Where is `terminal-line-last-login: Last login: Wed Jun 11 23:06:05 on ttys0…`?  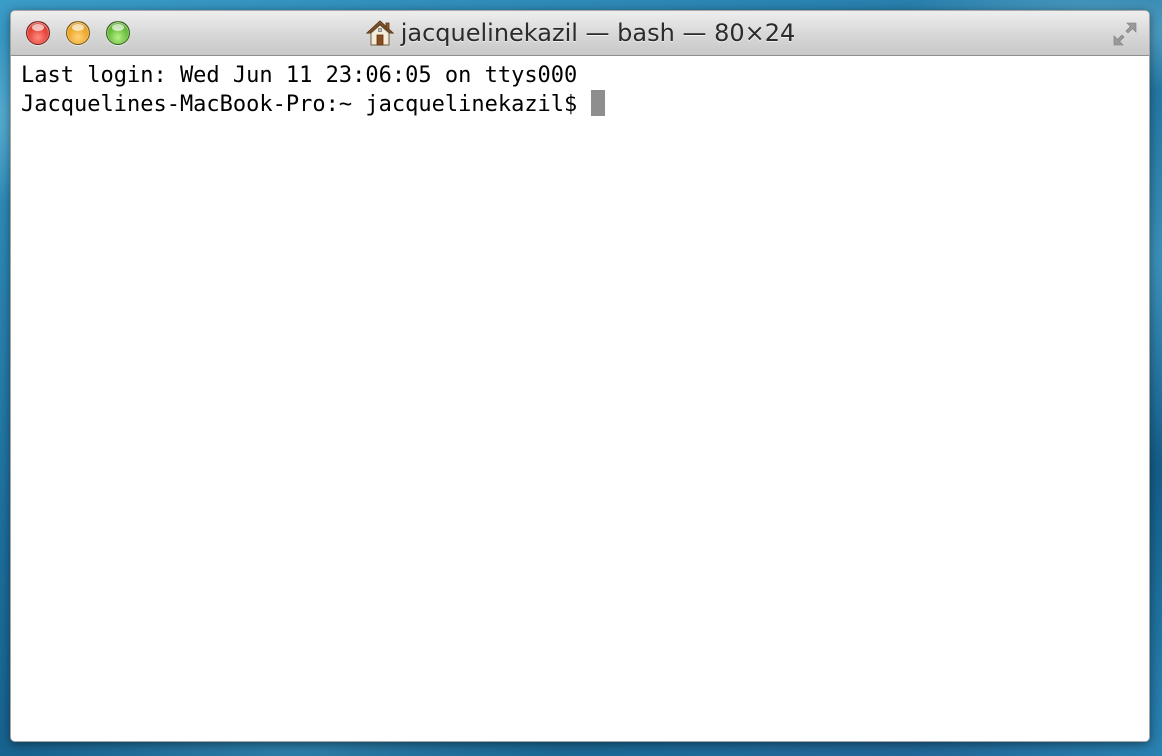 terminal-line-last-login: Last login: Wed Jun 11 23:06:05 on ttys0… is located at coordinates (299, 75).